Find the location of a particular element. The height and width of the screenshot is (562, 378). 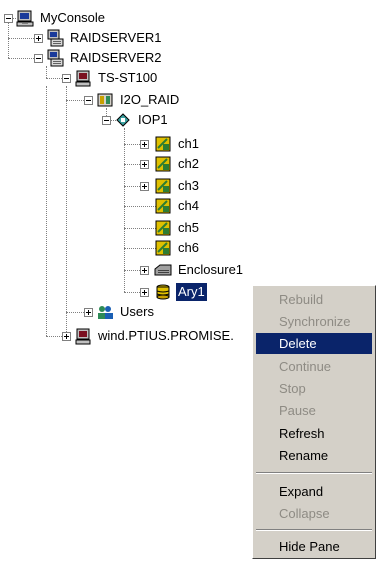

tree-node-label: ch6 is located at coordinates (188, 247).